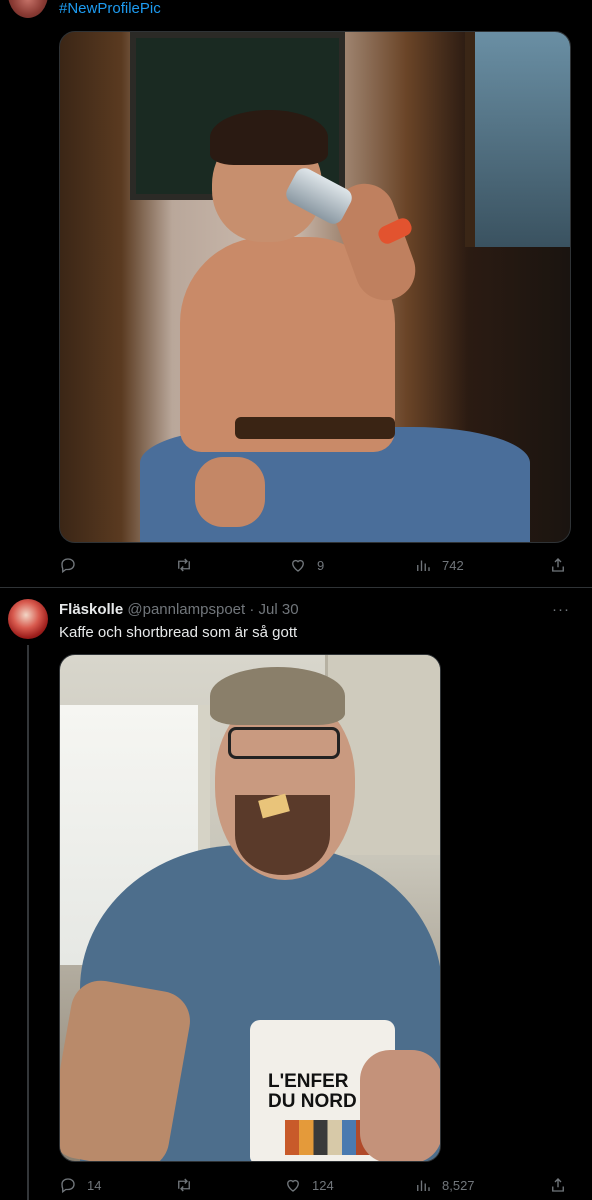  Describe the element at coordinates (279, 609) in the screenshot. I see `tweet-timestamp: Jul 30` at that location.